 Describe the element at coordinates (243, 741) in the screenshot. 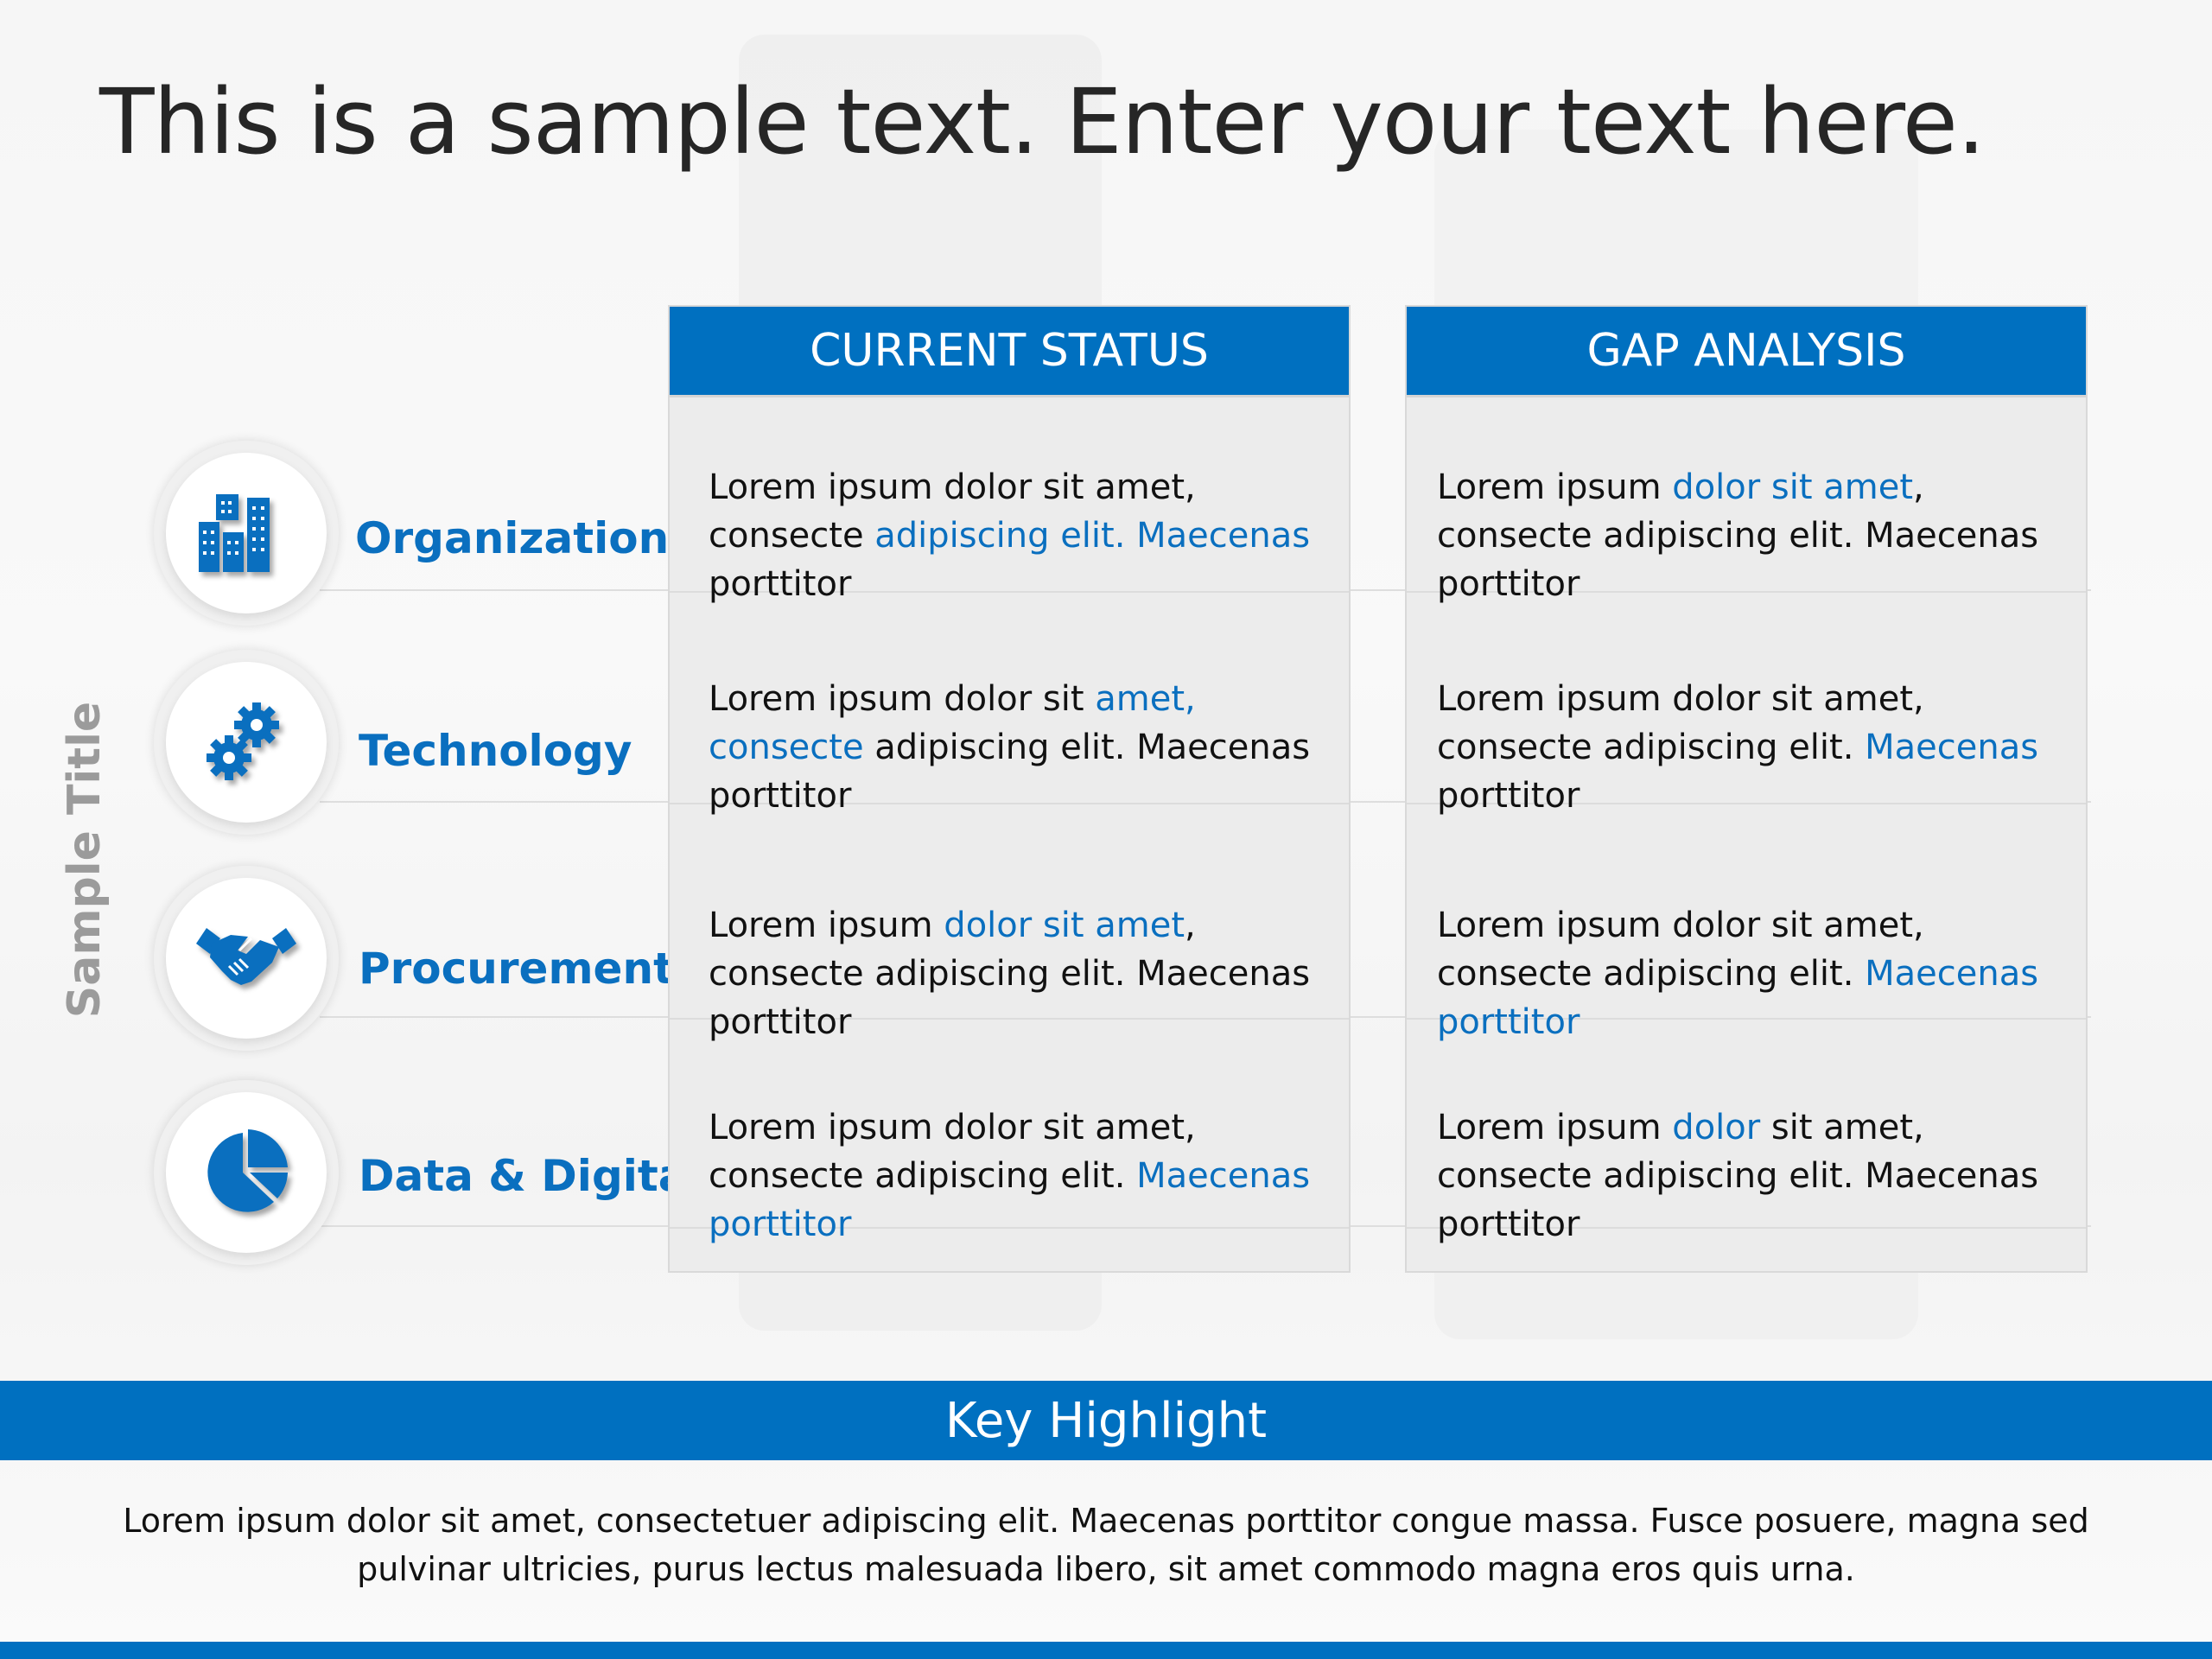

I see `gears-icon` at that location.